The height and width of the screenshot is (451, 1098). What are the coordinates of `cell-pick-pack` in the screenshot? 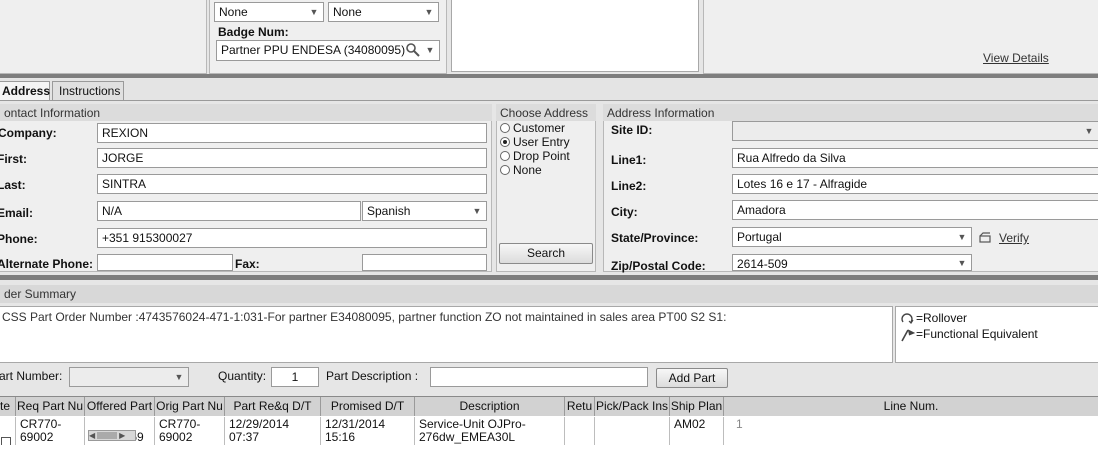 It's located at (632, 431).